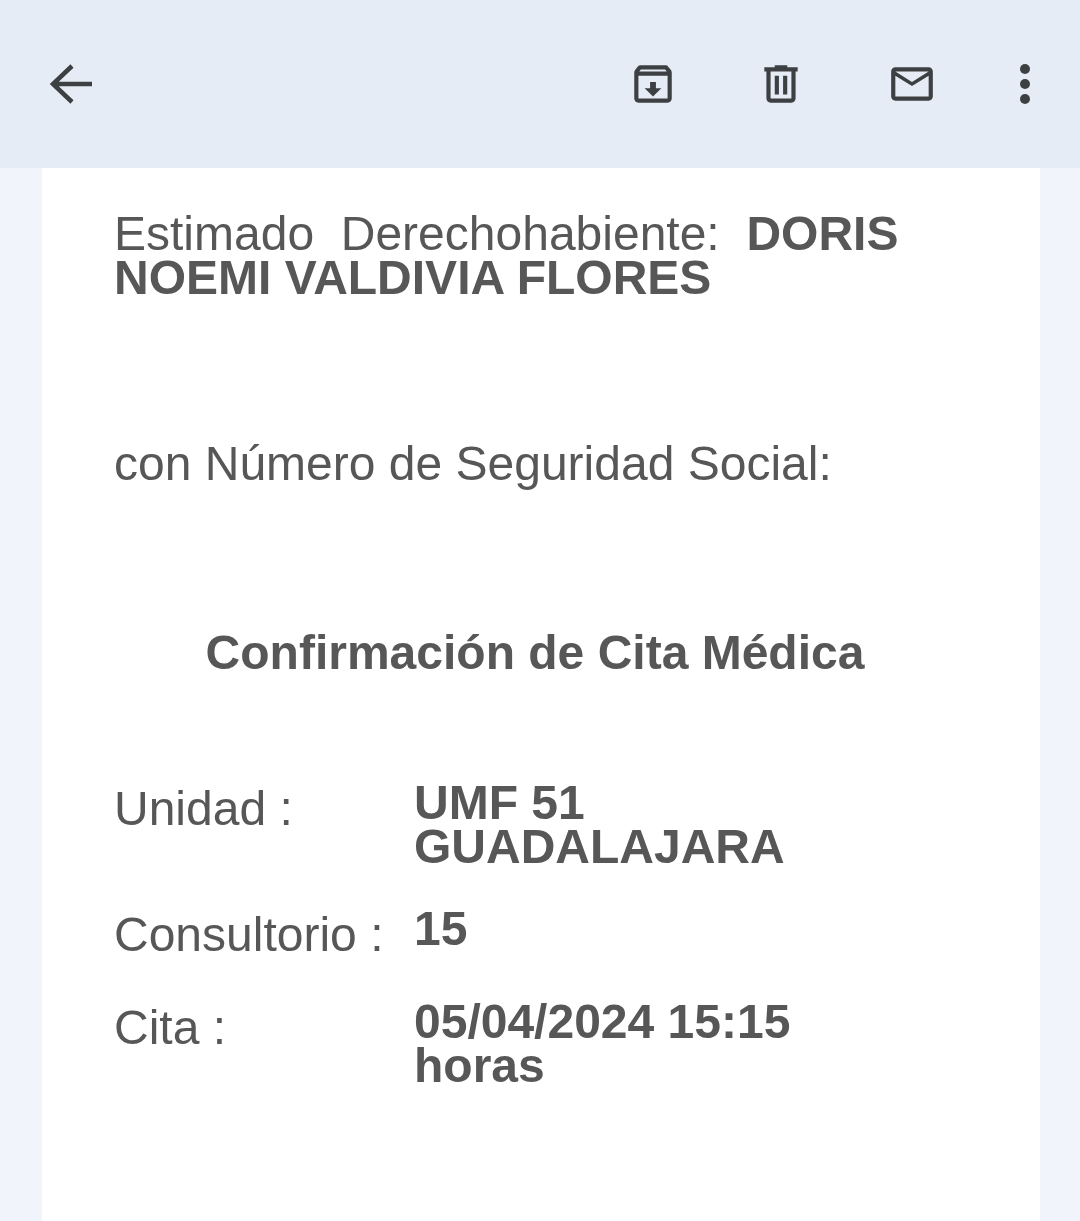 This screenshot has width=1080, height=1221. What do you see at coordinates (1025, 84) in the screenshot?
I see `more-icon` at bounding box center [1025, 84].